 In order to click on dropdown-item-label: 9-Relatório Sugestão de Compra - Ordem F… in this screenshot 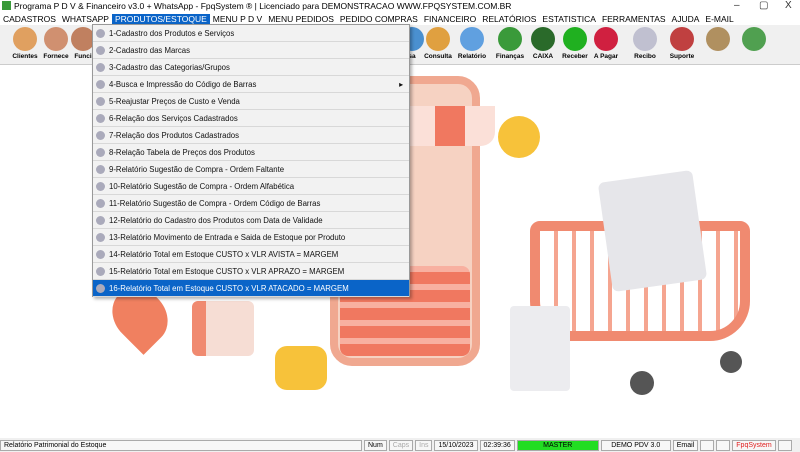, I will do `click(197, 169)`.